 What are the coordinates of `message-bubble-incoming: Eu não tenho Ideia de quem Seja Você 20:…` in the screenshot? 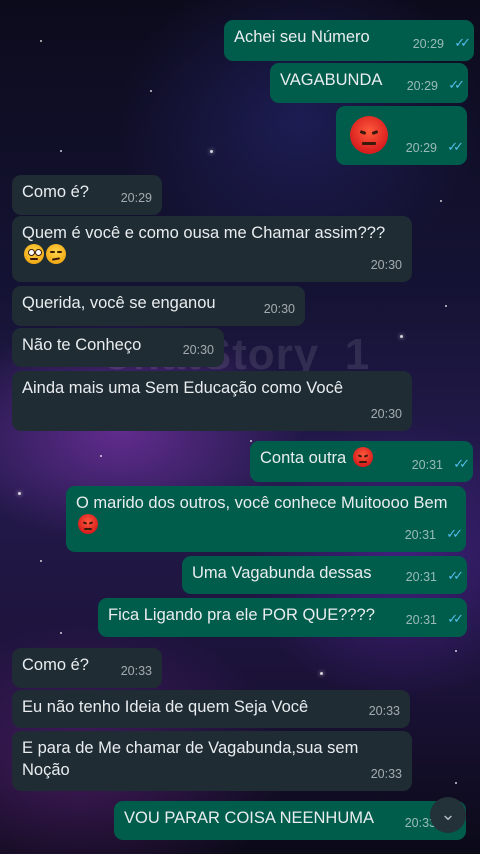 It's located at (211, 709).